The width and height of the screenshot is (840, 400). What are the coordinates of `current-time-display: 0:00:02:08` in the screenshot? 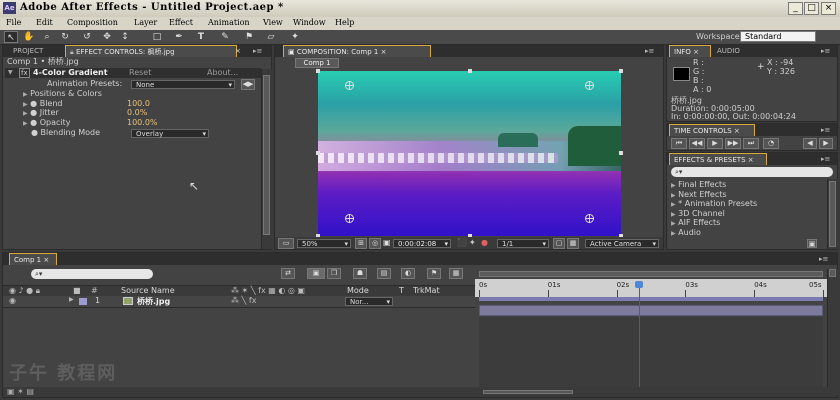 It's located at (422, 243).